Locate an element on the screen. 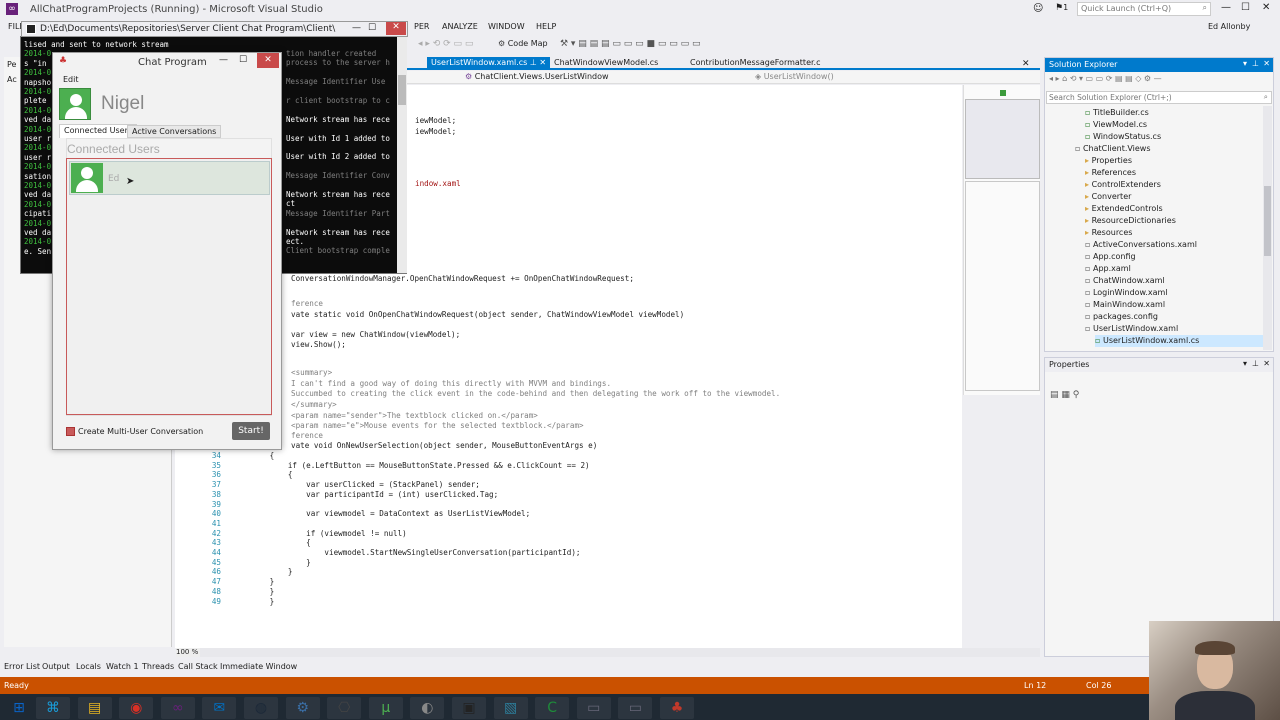  solution-scrollbar is located at coordinates (1267, 228).